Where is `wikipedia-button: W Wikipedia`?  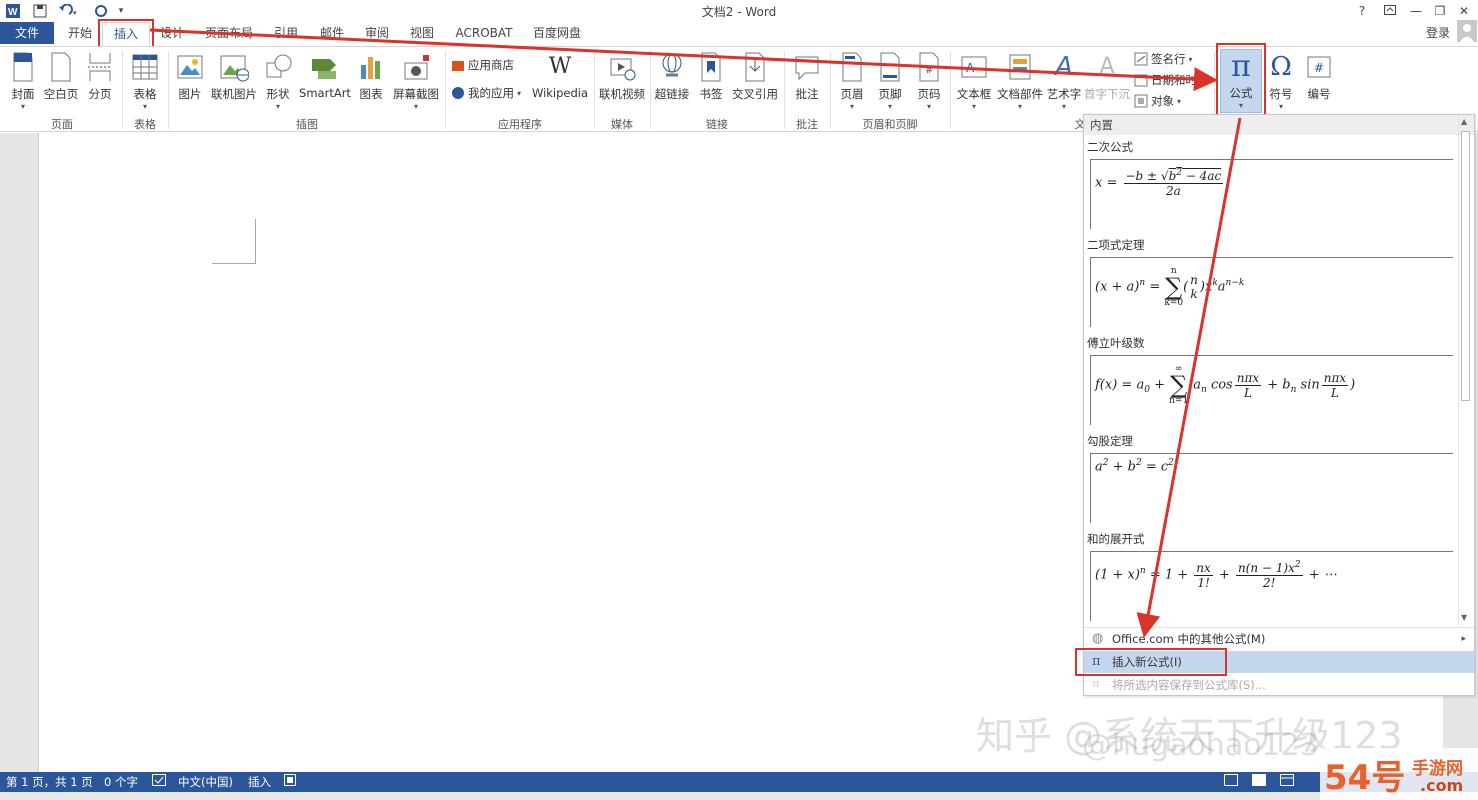 wikipedia-button: W Wikipedia is located at coordinates (560, 82).